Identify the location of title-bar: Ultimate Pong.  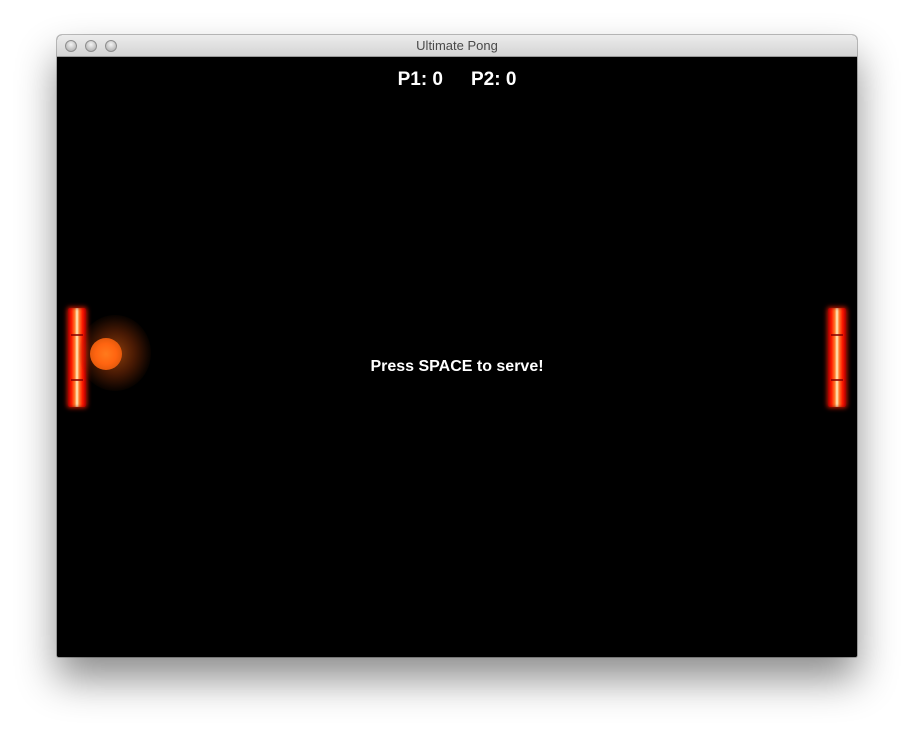
(457, 46).